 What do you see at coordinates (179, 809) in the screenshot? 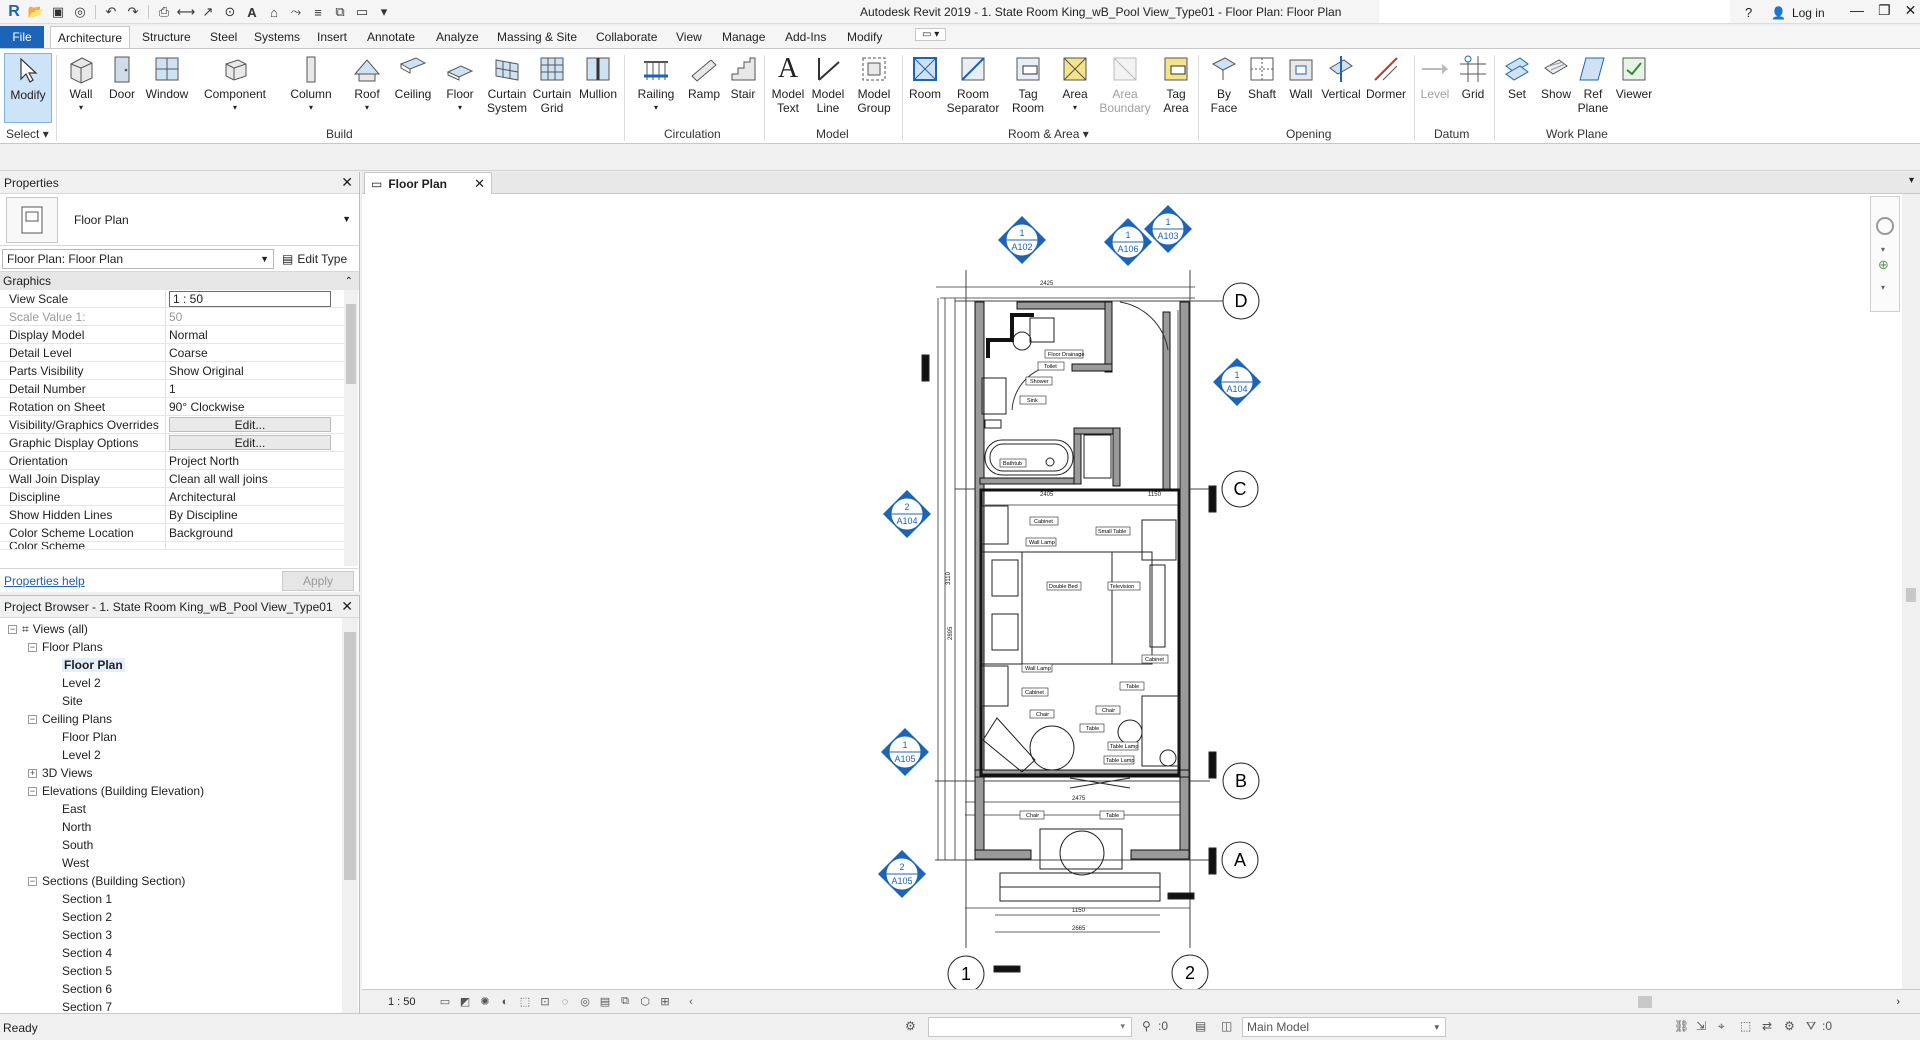
I see `browser-node: East` at bounding box center [179, 809].